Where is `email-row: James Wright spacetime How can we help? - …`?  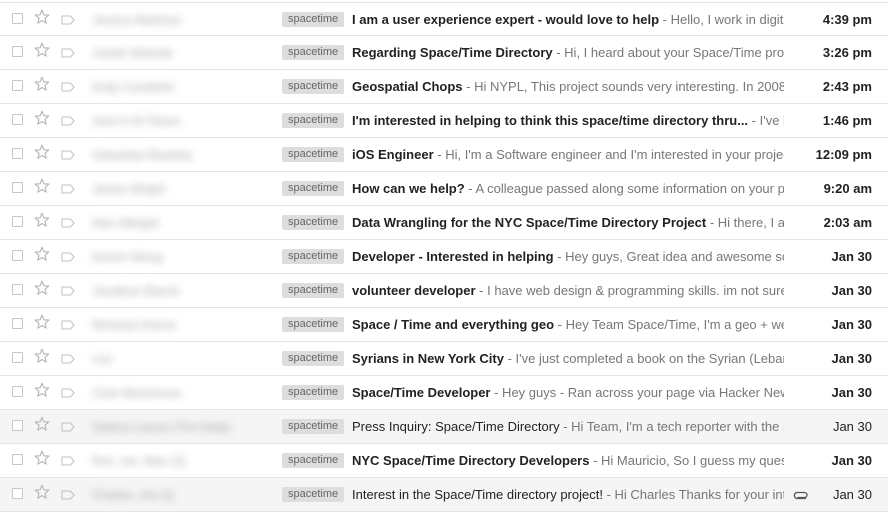
email-row: James Wright spacetime How can we help? - … is located at coordinates (444, 189).